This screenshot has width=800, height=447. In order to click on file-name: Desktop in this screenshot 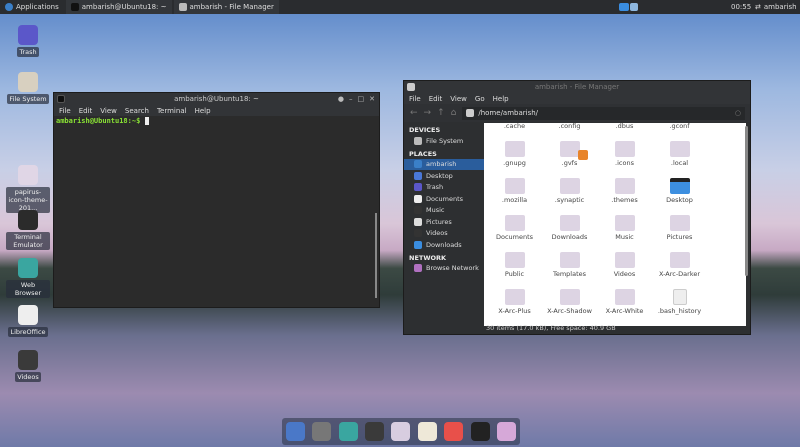, I will do `click(679, 200)`.